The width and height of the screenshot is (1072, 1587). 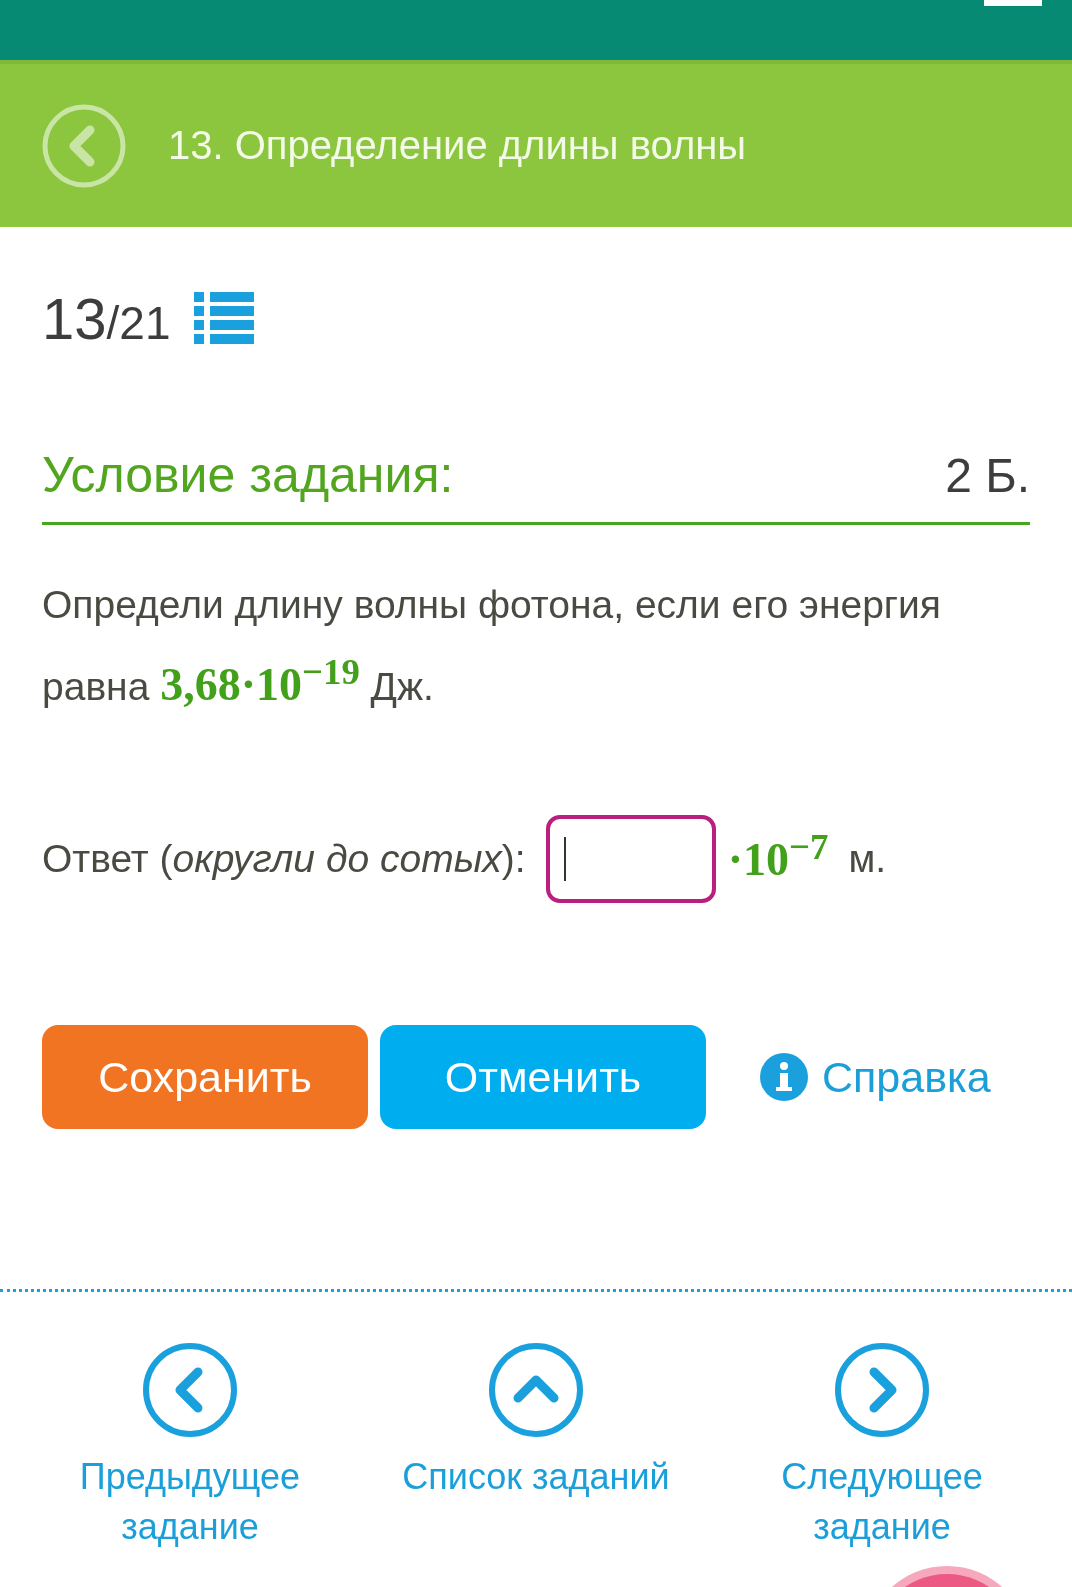 I want to click on cancel-button: Отменить, so click(x=543, y=1077).